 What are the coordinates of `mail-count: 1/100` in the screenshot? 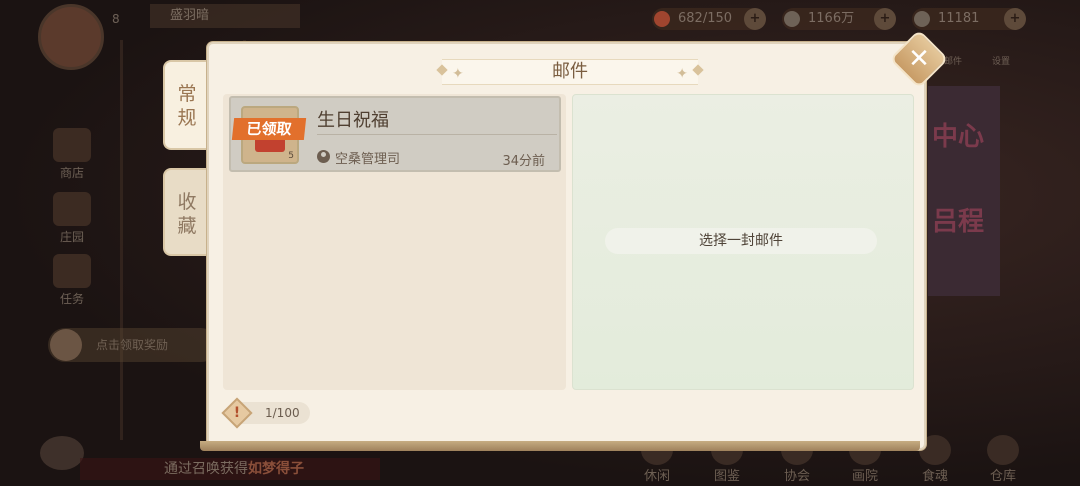 It's located at (282, 413).